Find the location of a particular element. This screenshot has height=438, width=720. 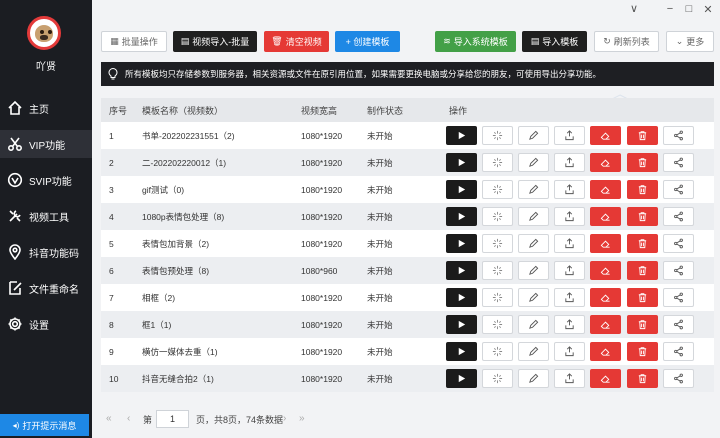

more-button: ⌄ 更多 is located at coordinates (690, 41).